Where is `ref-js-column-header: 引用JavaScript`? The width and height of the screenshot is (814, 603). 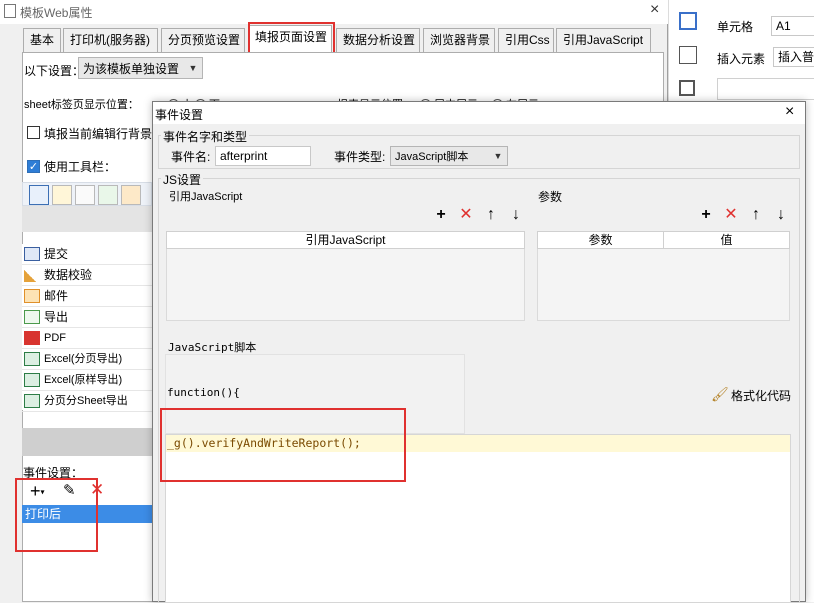 ref-js-column-header: 引用JavaScript is located at coordinates (345, 240).